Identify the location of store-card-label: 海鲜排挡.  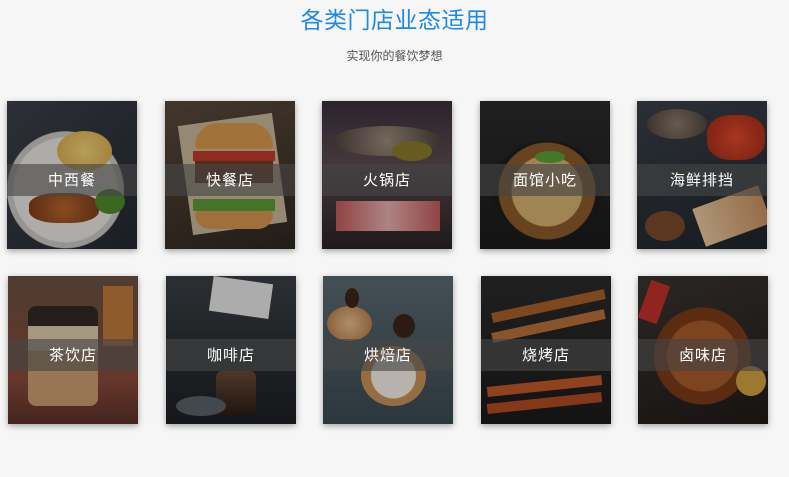
(701, 180).